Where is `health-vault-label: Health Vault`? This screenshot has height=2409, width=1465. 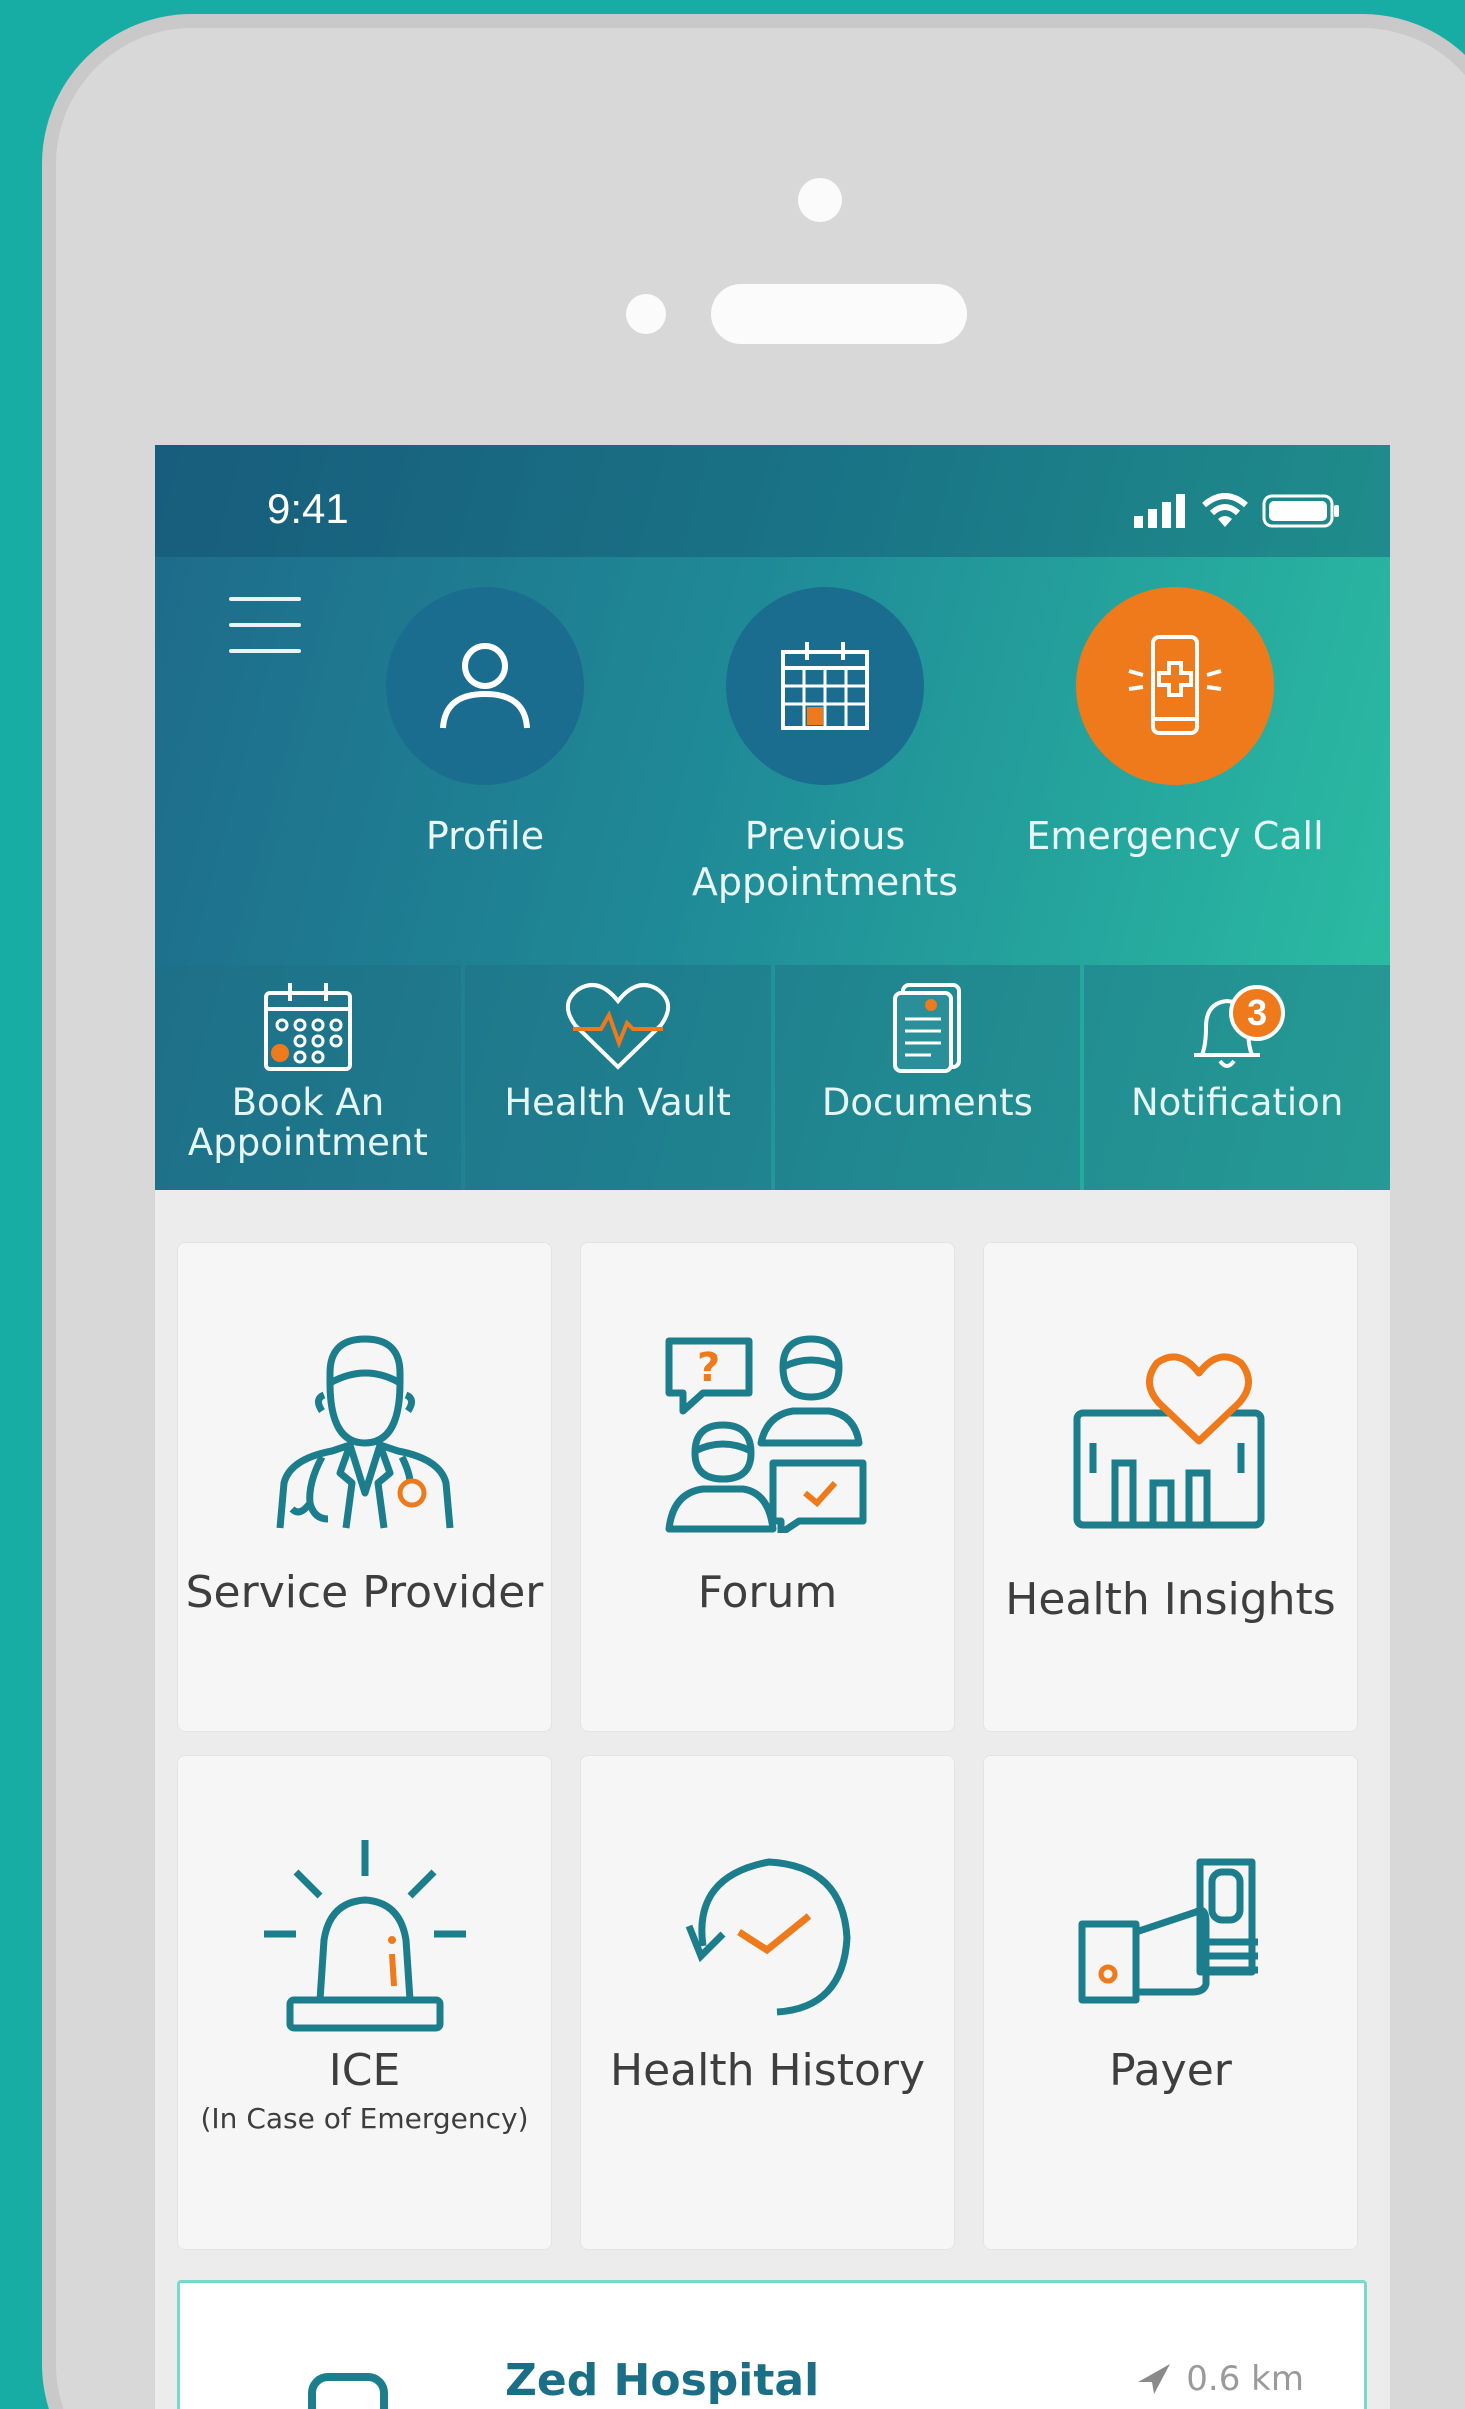 health-vault-label: Health Vault is located at coordinates (617, 1102).